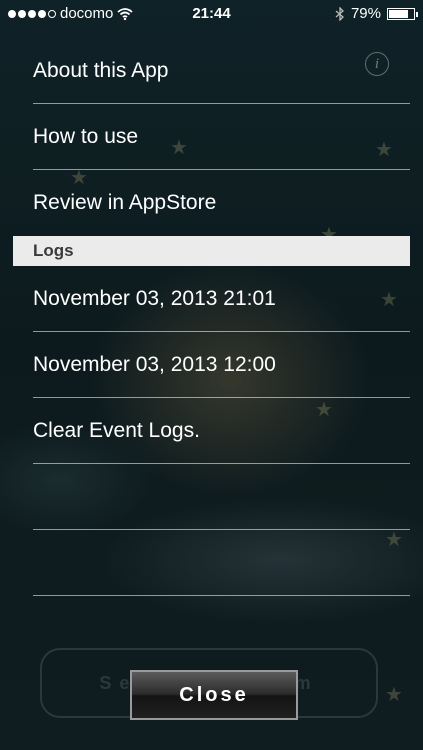 The width and height of the screenshot is (423, 750). I want to click on close-button: Close, so click(214, 695).